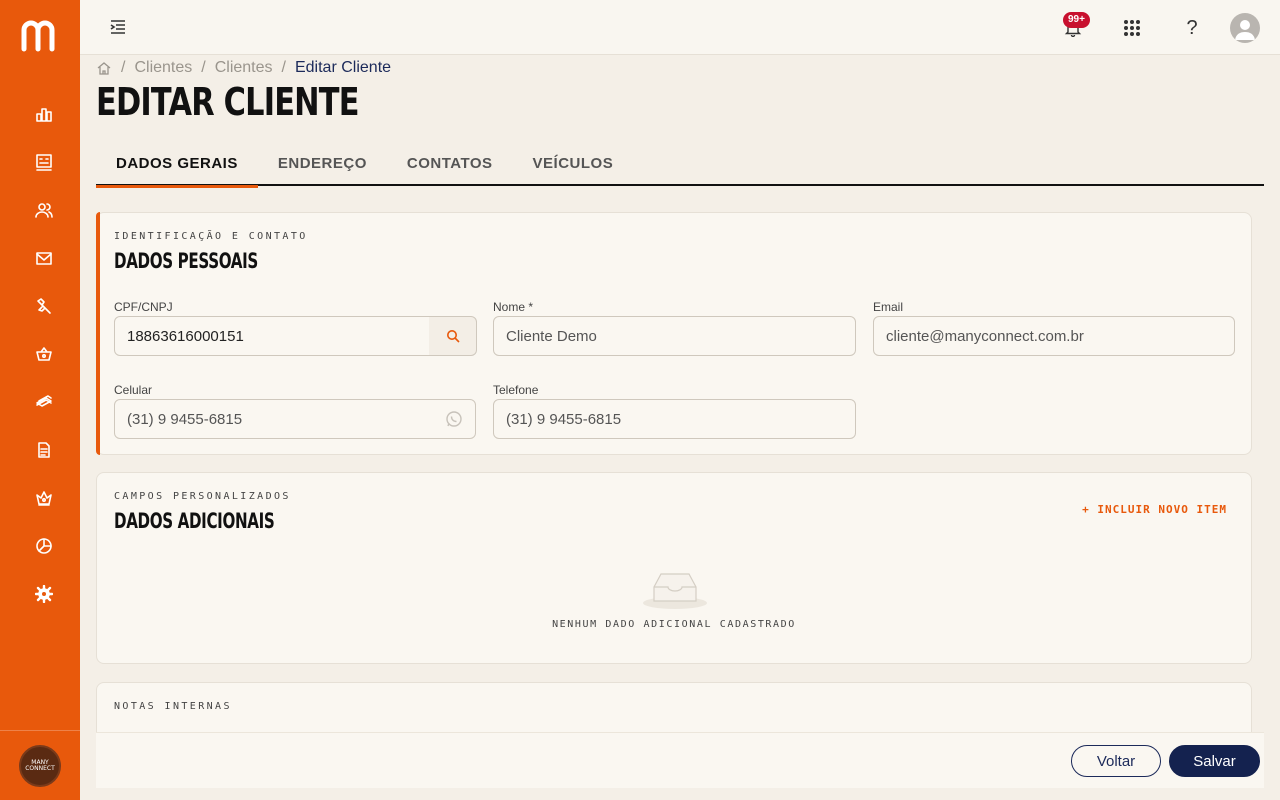  I want to click on sidebar-item-clients, so click(44, 210).